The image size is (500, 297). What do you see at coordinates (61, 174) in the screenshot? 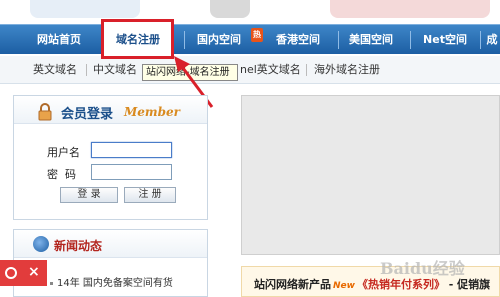
I see `password-label: 密 码` at bounding box center [61, 174].